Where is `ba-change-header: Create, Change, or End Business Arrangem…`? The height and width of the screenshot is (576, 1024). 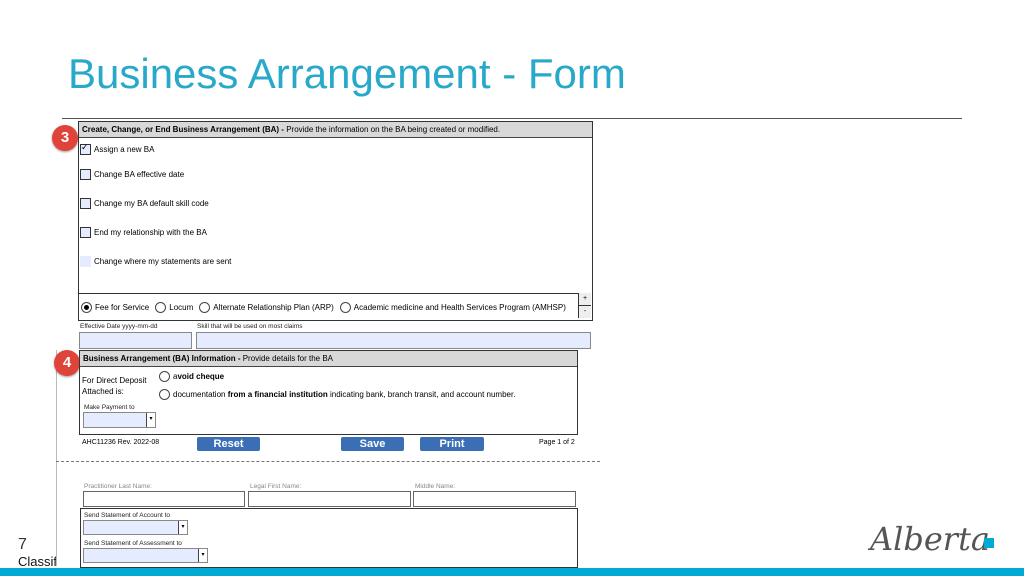 ba-change-header: Create, Change, or End Business Arrangem… is located at coordinates (335, 130).